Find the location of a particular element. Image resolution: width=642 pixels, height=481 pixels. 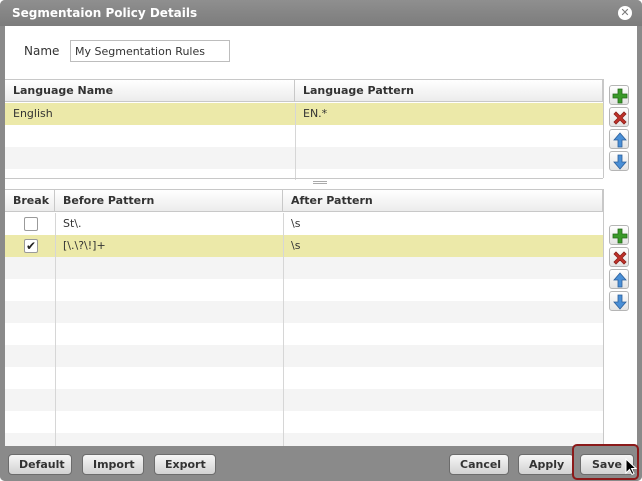

language-row: English EN.* is located at coordinates (304, 114).